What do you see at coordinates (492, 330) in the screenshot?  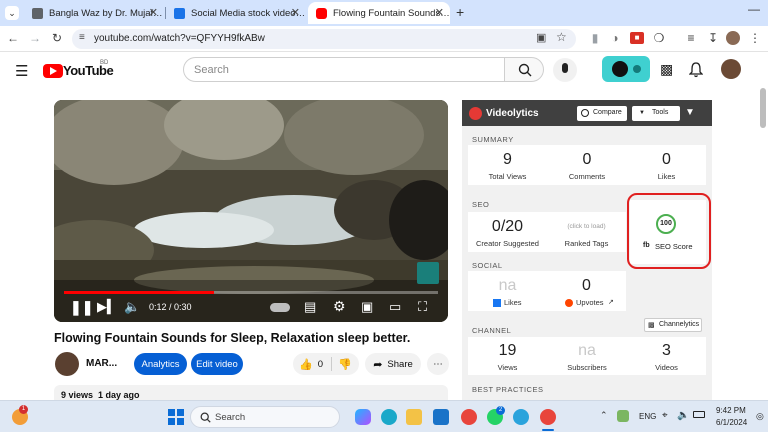 I see `channel-section-label: CHANNEL` at bounding box center [492, 330].